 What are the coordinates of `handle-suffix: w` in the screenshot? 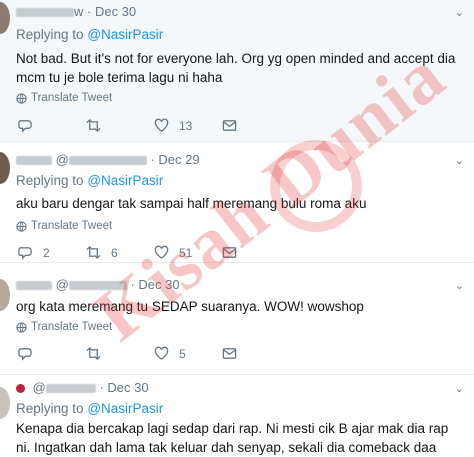 It's located at (78, 11).